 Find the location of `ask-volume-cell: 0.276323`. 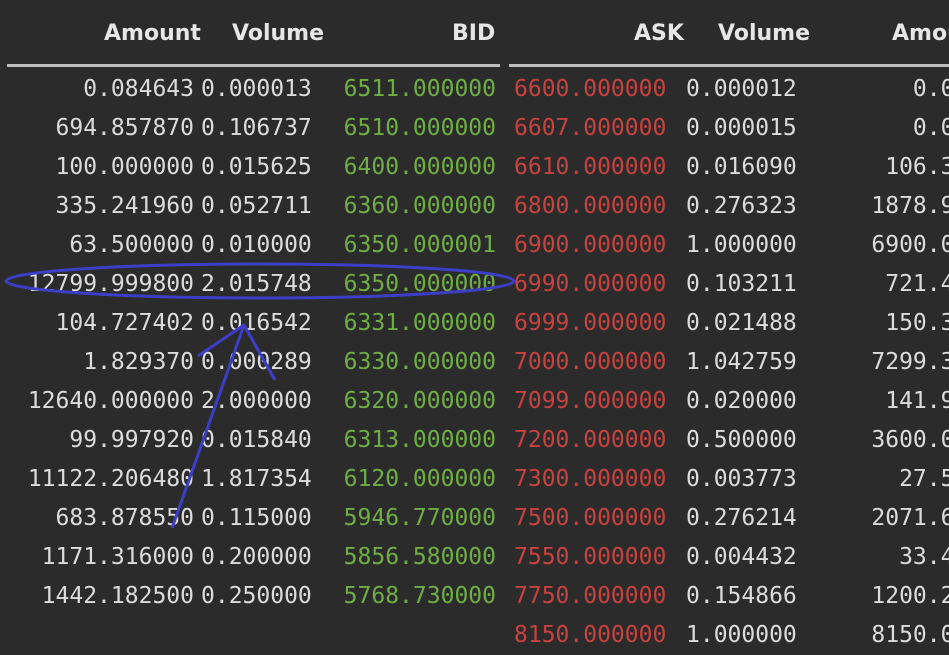

ask-volume-cell: 0.276323 is located at coordinates (741, 206).